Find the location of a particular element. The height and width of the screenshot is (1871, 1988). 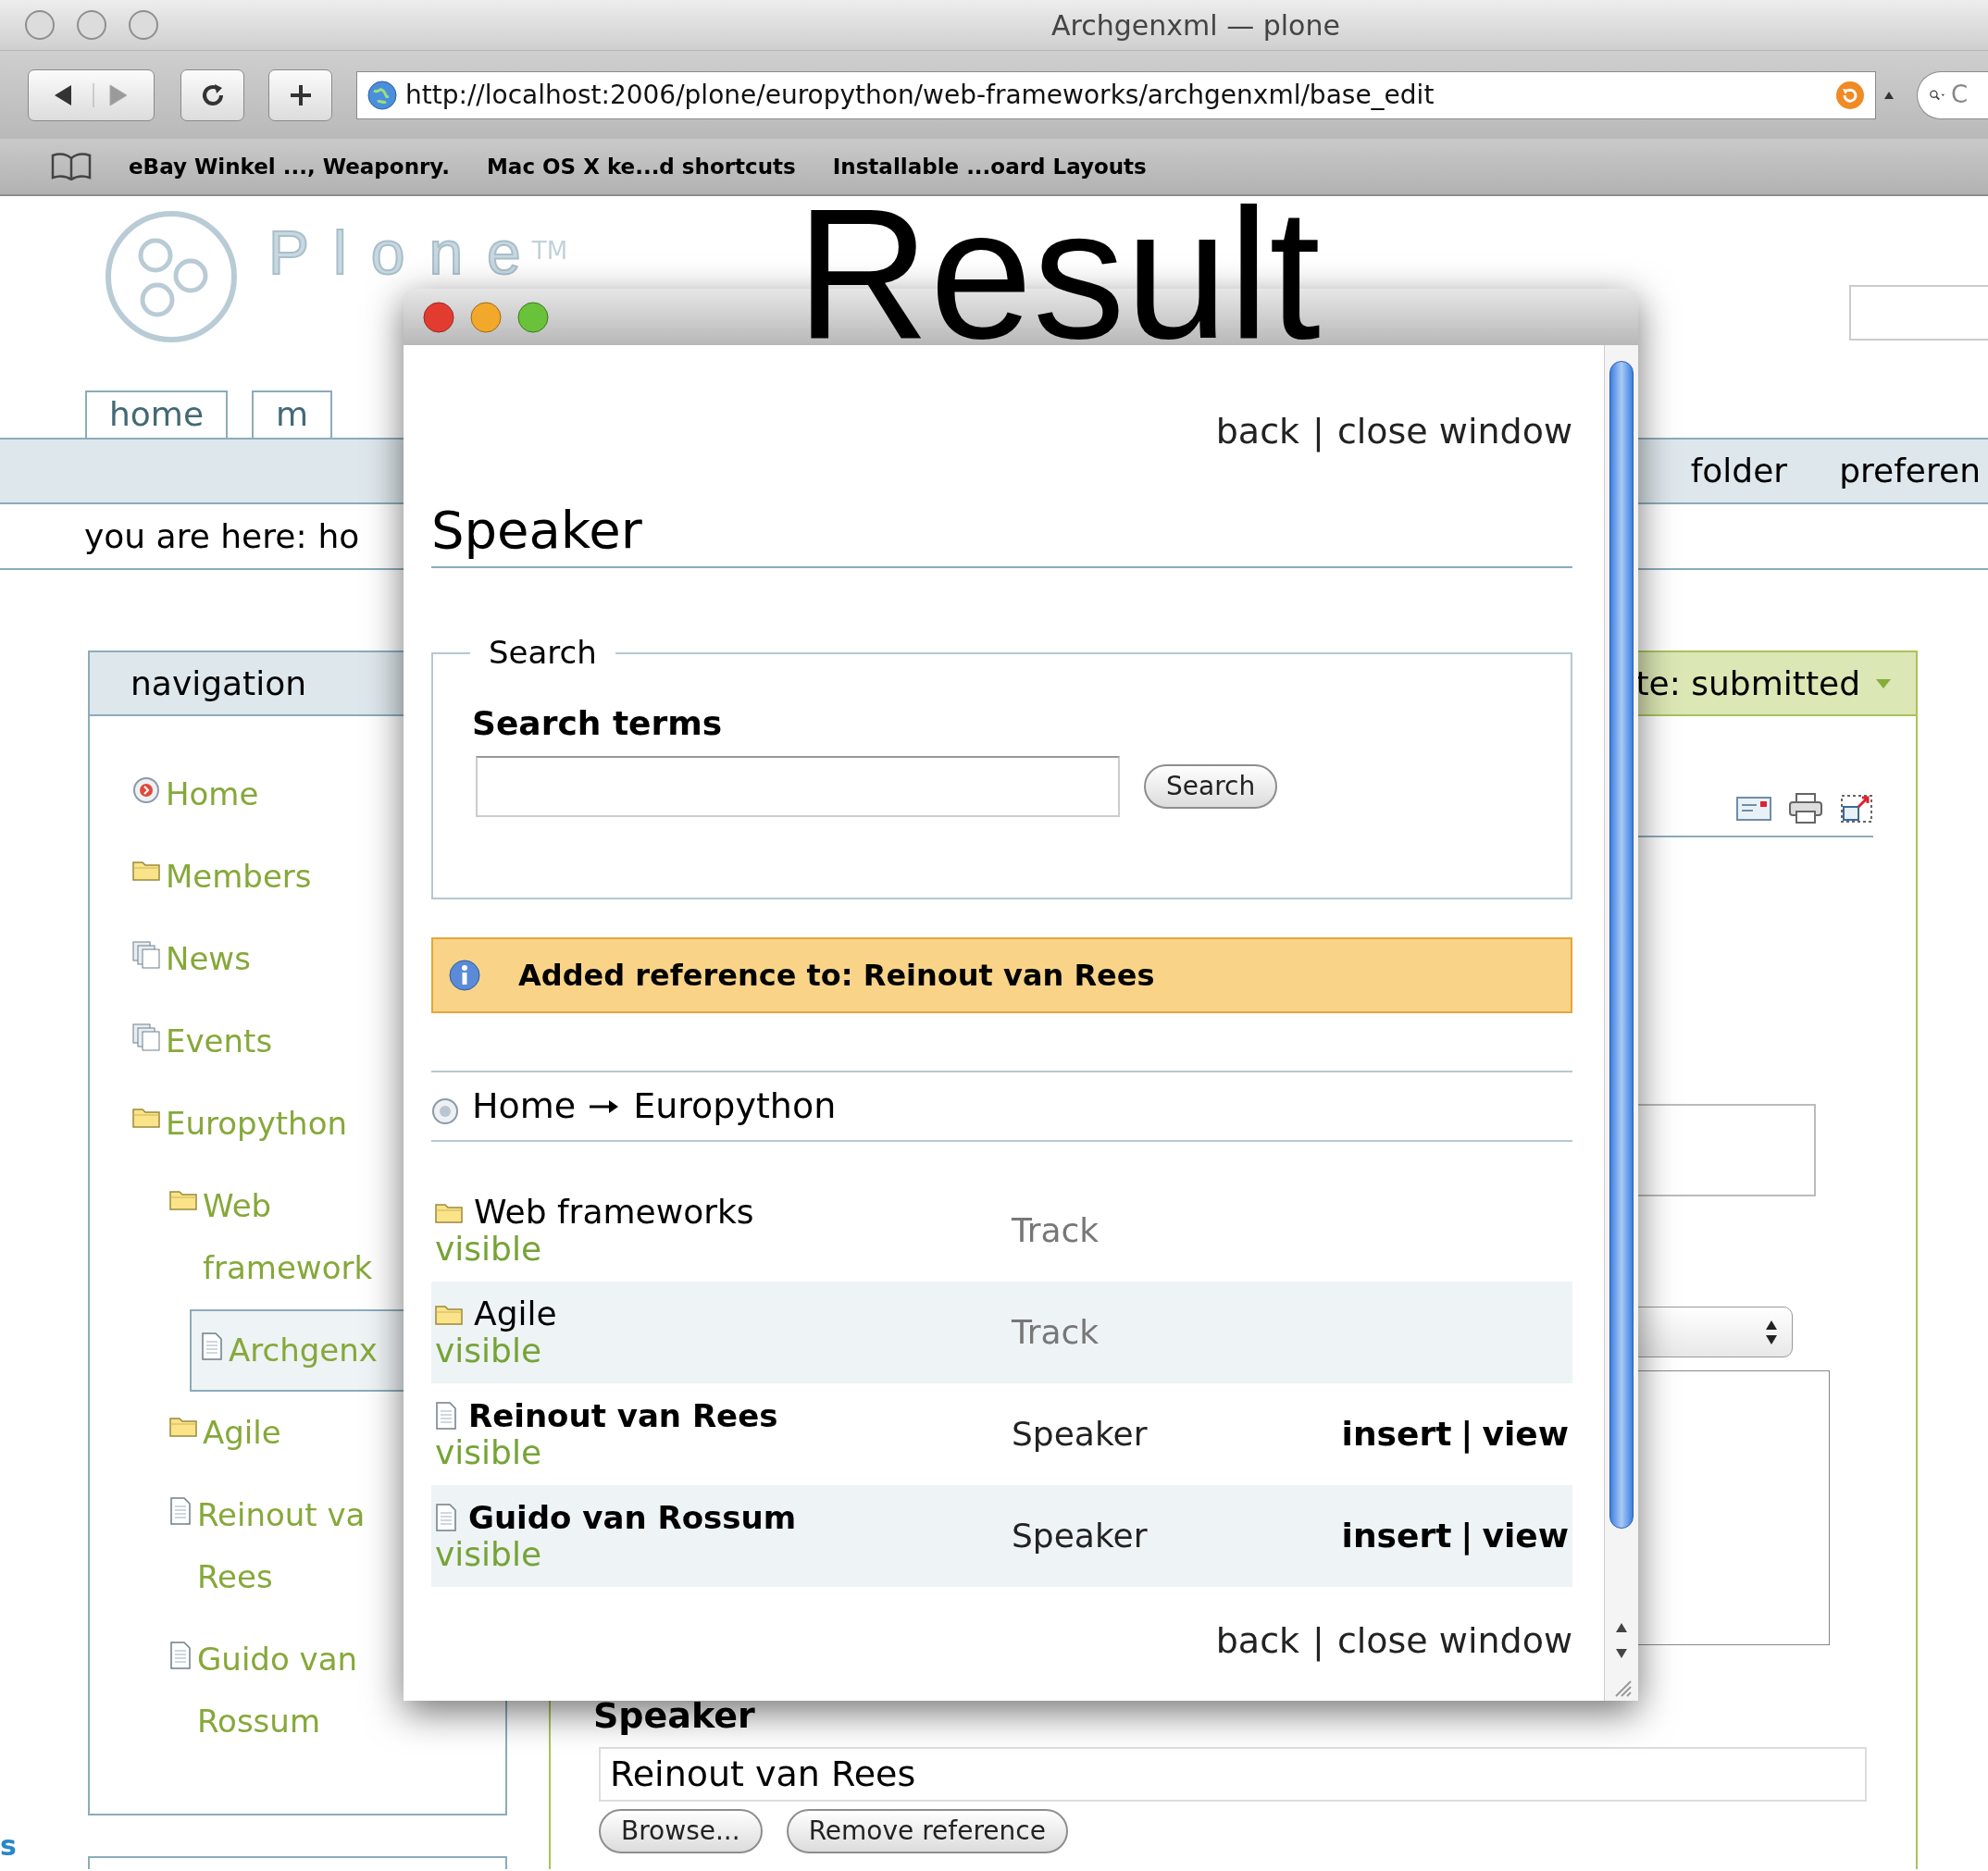

tab: m is located at coordinates (292, 414).